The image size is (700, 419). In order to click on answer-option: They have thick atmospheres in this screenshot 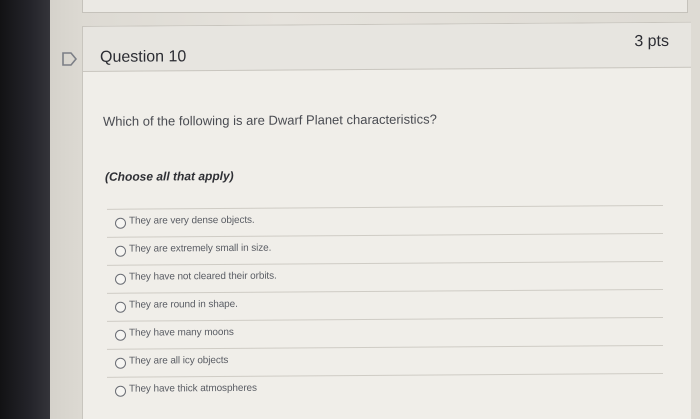, I will do `click(385, 388)`.